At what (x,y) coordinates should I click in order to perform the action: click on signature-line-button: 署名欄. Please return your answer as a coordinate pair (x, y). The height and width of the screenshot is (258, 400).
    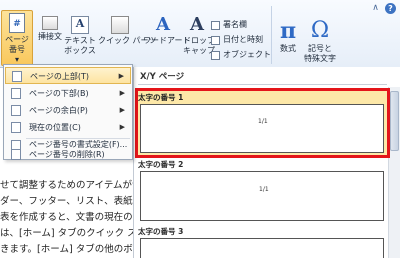
    Looking at the image, I should click on (229, 25).